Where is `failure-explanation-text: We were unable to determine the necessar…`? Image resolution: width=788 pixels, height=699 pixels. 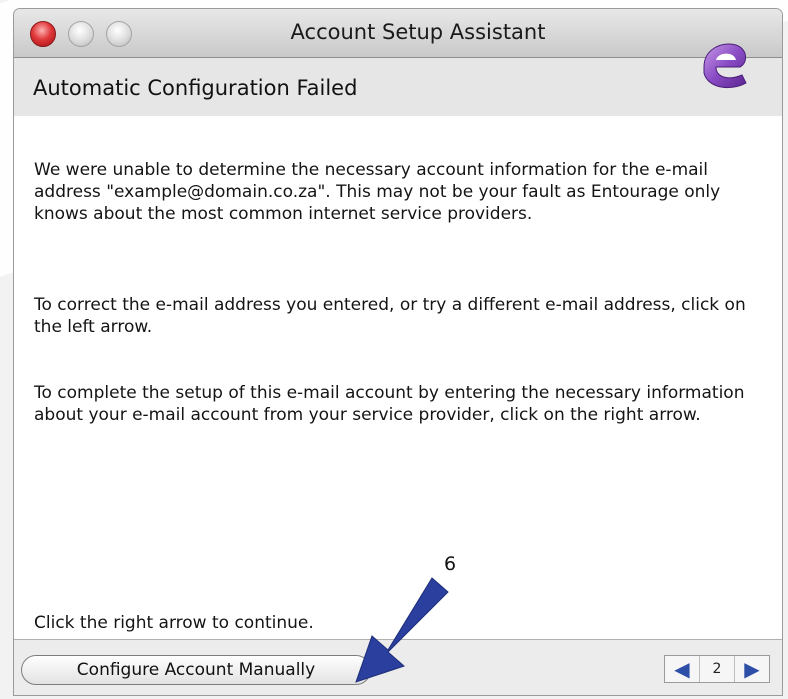
failure-explanation-text: We were unable to determine the necessar… is located at coordinates (377, 192).